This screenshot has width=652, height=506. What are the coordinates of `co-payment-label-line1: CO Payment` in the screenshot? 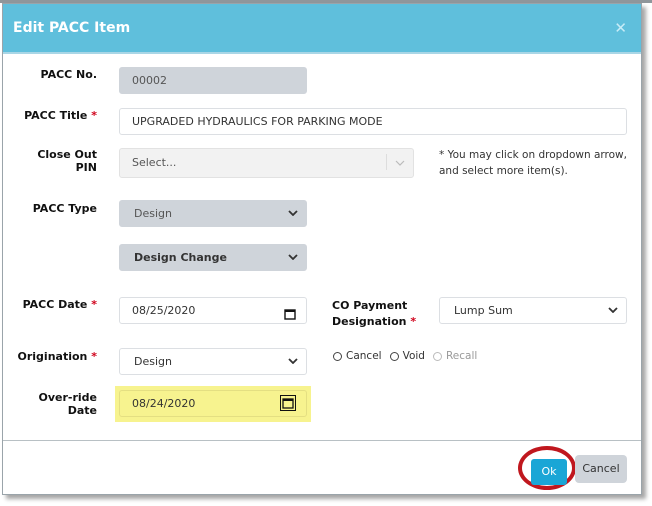 It's located at (370, 305).